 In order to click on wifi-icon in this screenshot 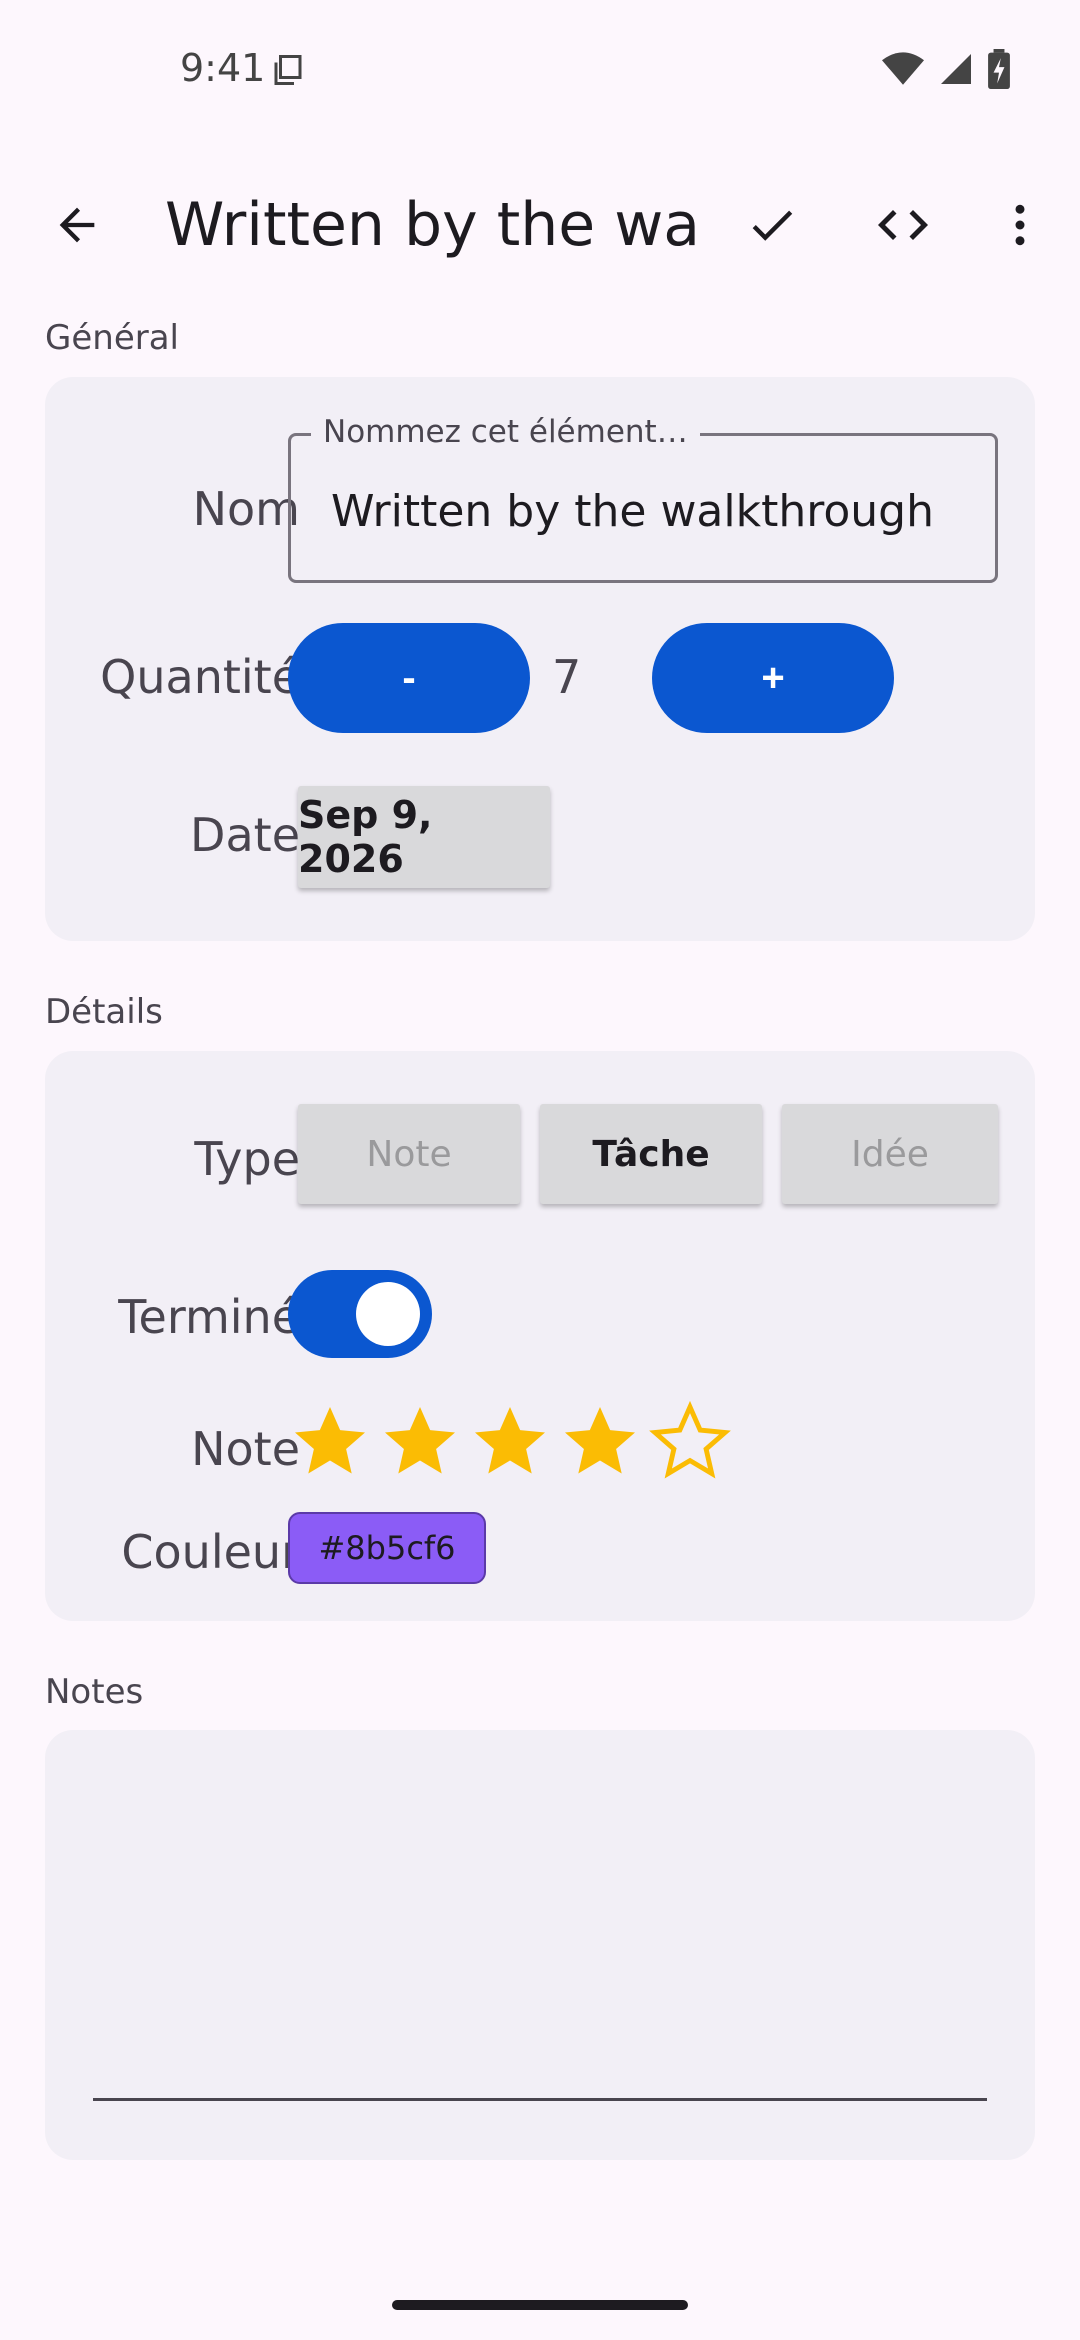, I will do `click(903, 68)`.